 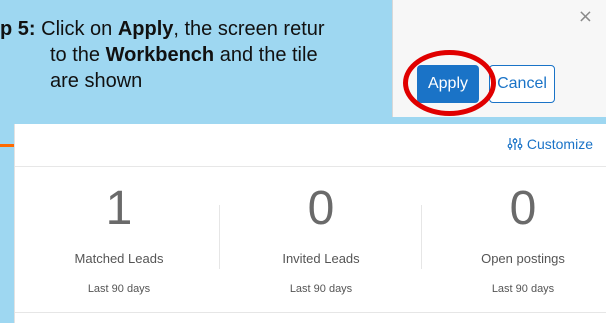 I want to click on step-prefix: p 5:, so click(x=18, y=29).